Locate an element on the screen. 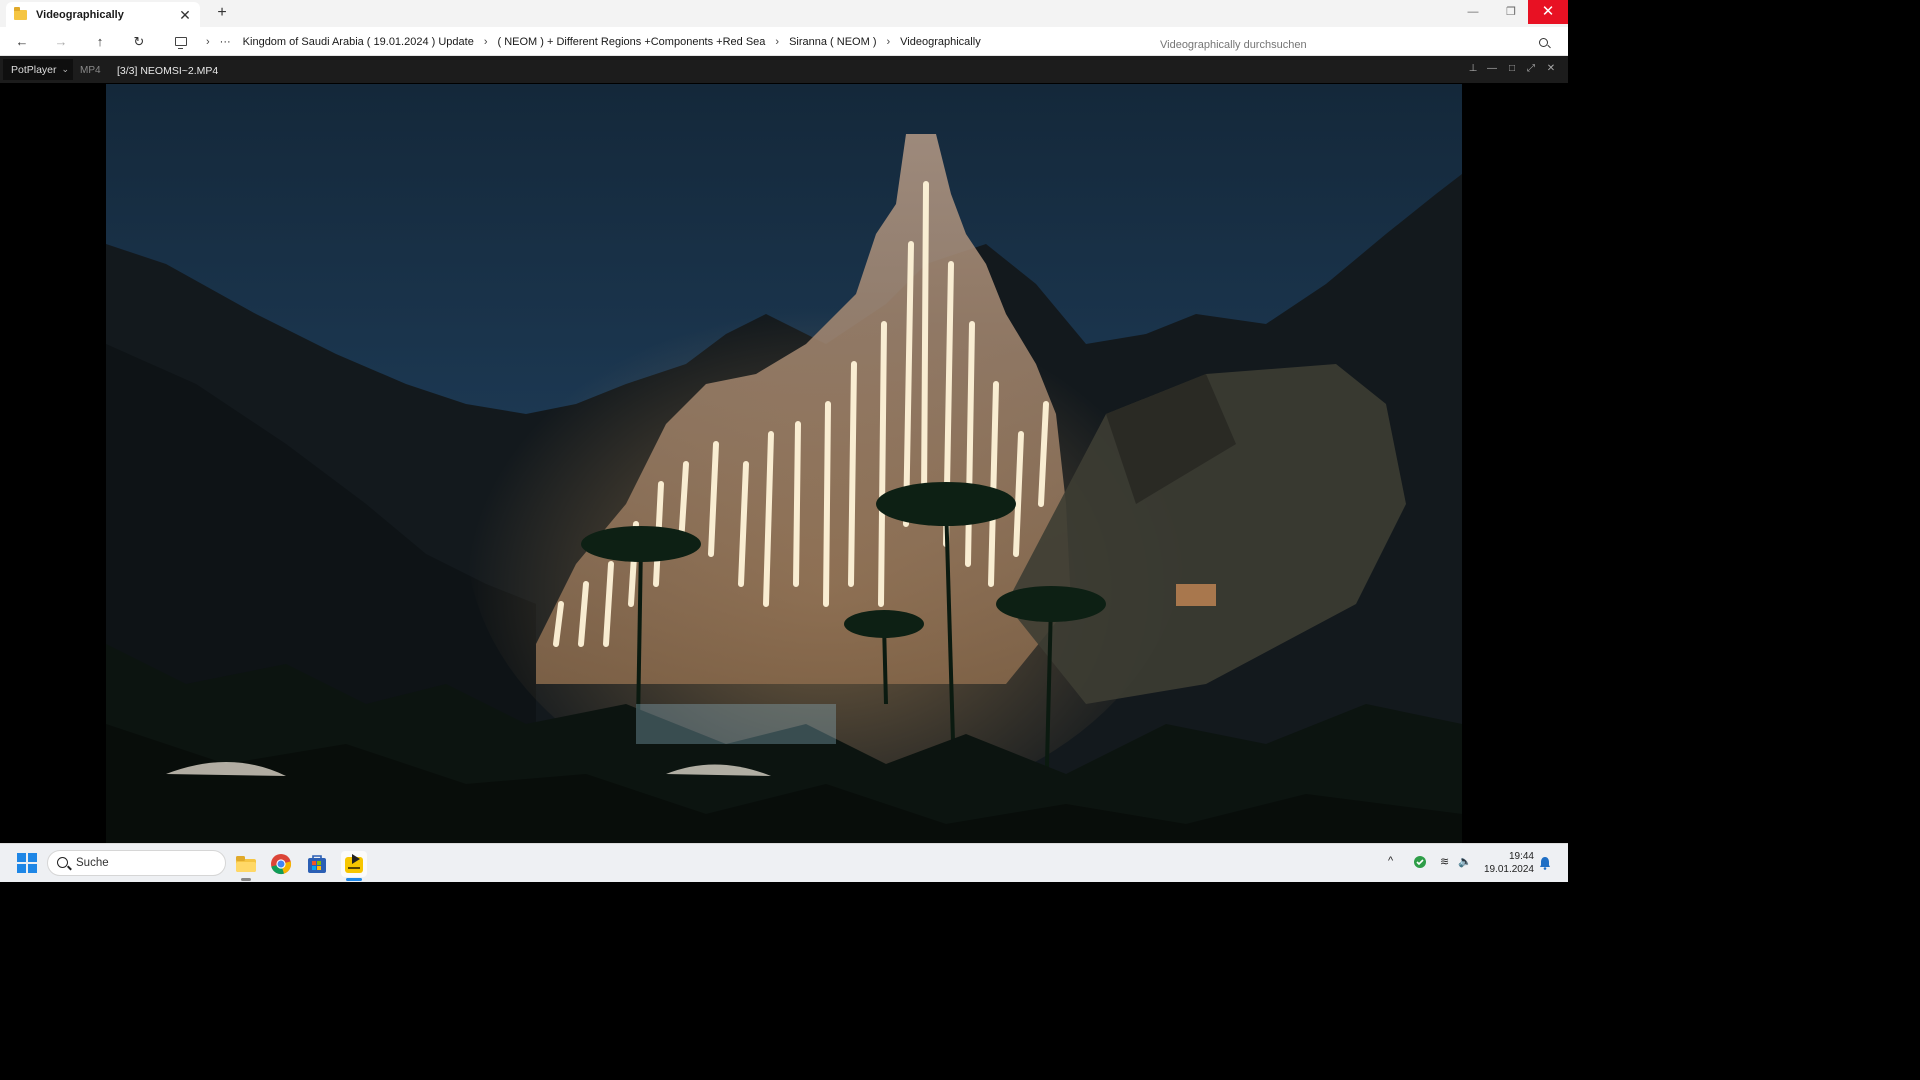 This screenshot has height=1080, width=1920. pin-icon: ⊥ is located at coordinates (1473, 69).